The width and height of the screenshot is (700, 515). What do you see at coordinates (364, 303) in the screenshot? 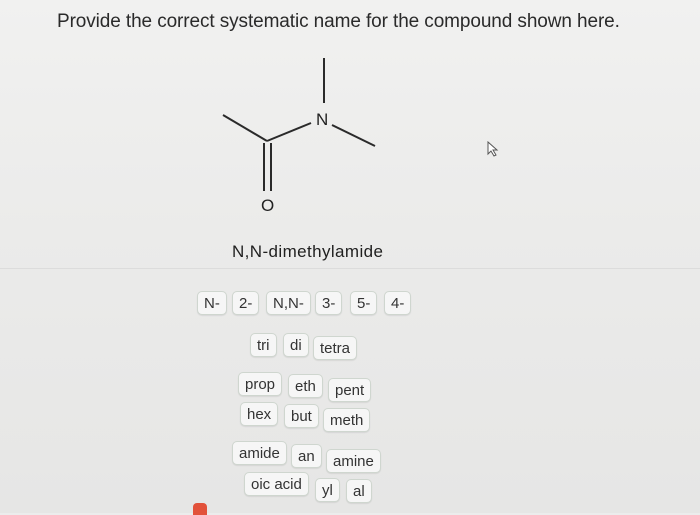
I see `chip-locant-5: 5-` at bounding box center [364, 303].